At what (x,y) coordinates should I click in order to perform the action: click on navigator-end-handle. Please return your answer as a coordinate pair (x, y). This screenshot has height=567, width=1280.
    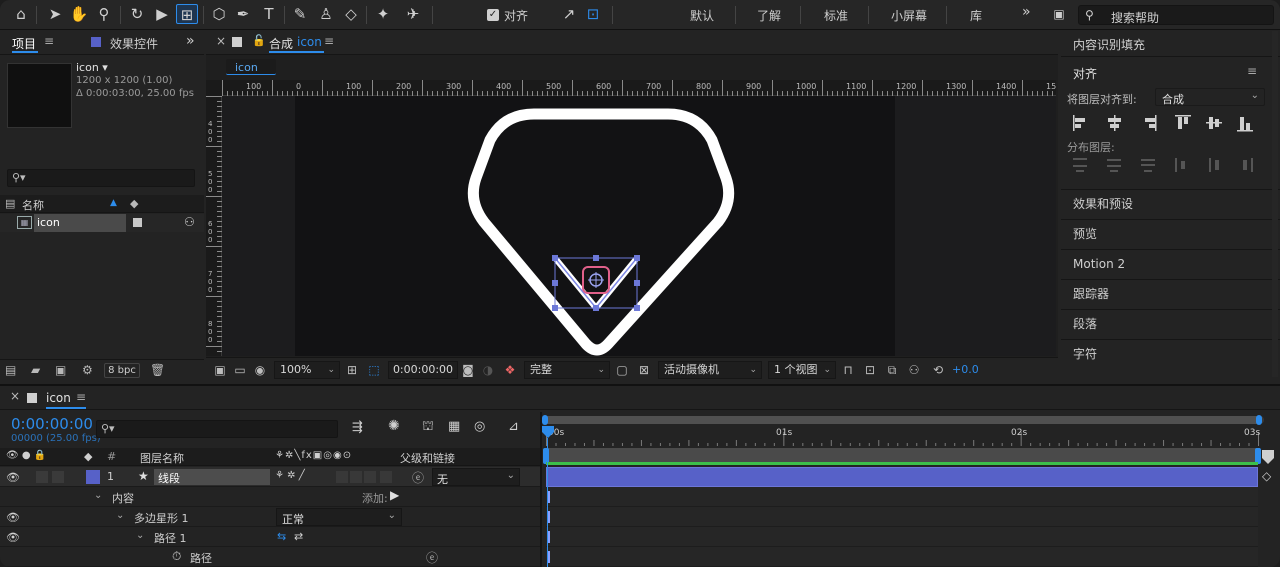
    Looking at the image, I should click on (1259, 420).